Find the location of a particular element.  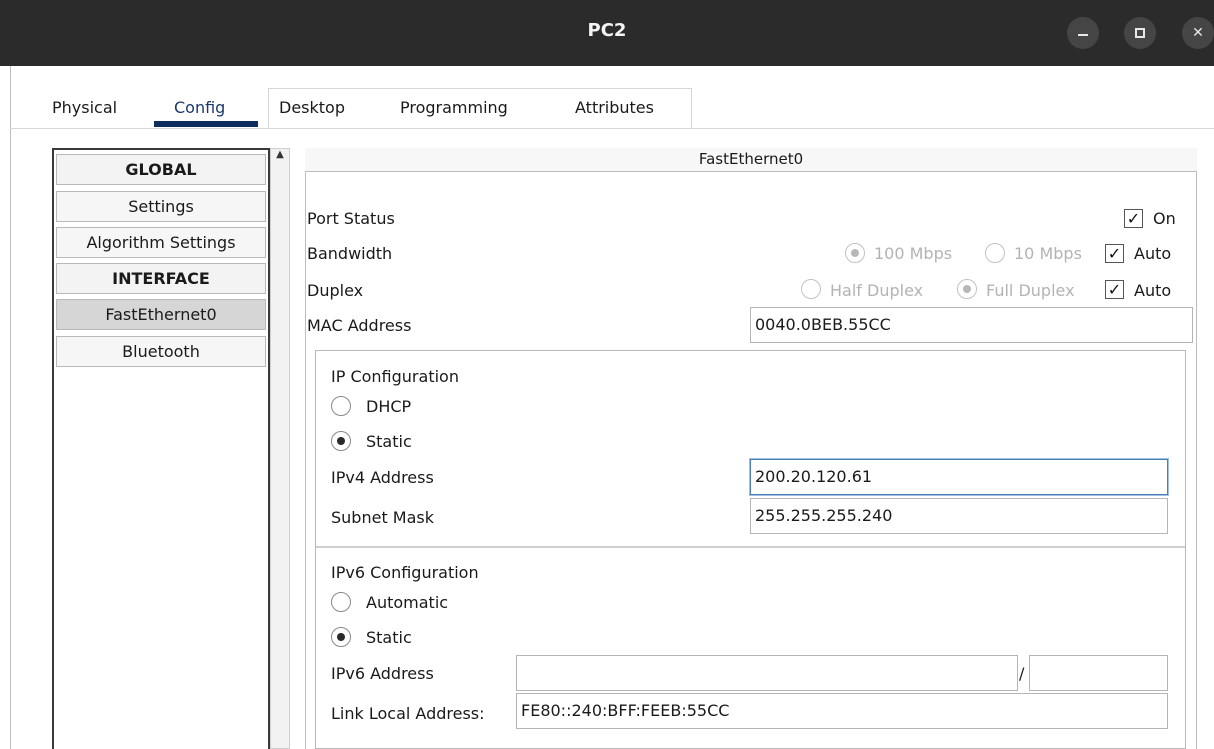

duplex-full-label: Full Duplex is located at coordinates (1030, 290).